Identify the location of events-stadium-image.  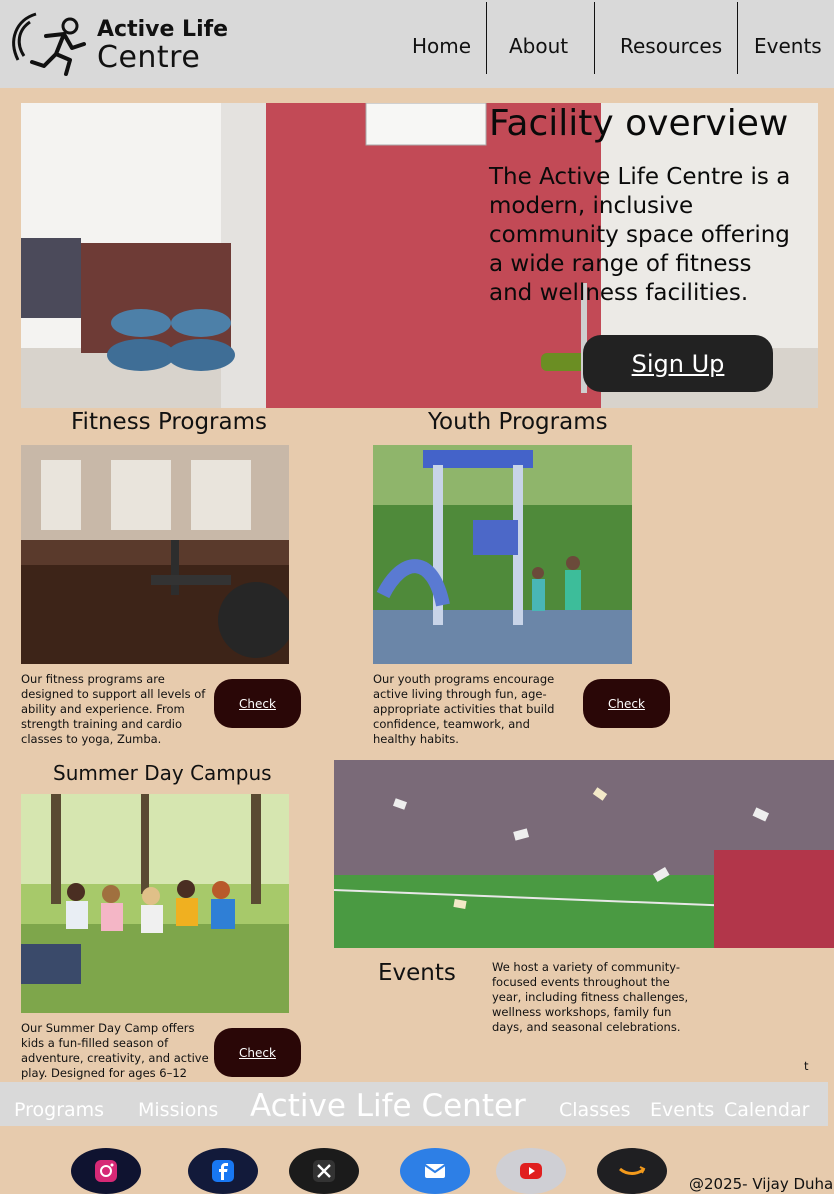
(584, 854).